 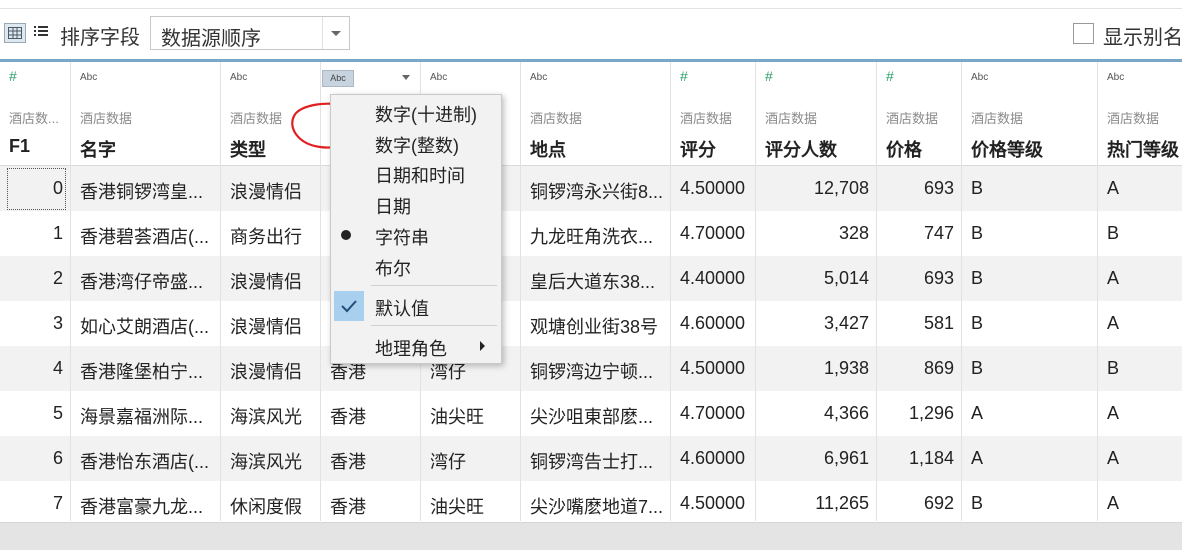 I want to click on column-header: 名字, so click(x=98, y=149).